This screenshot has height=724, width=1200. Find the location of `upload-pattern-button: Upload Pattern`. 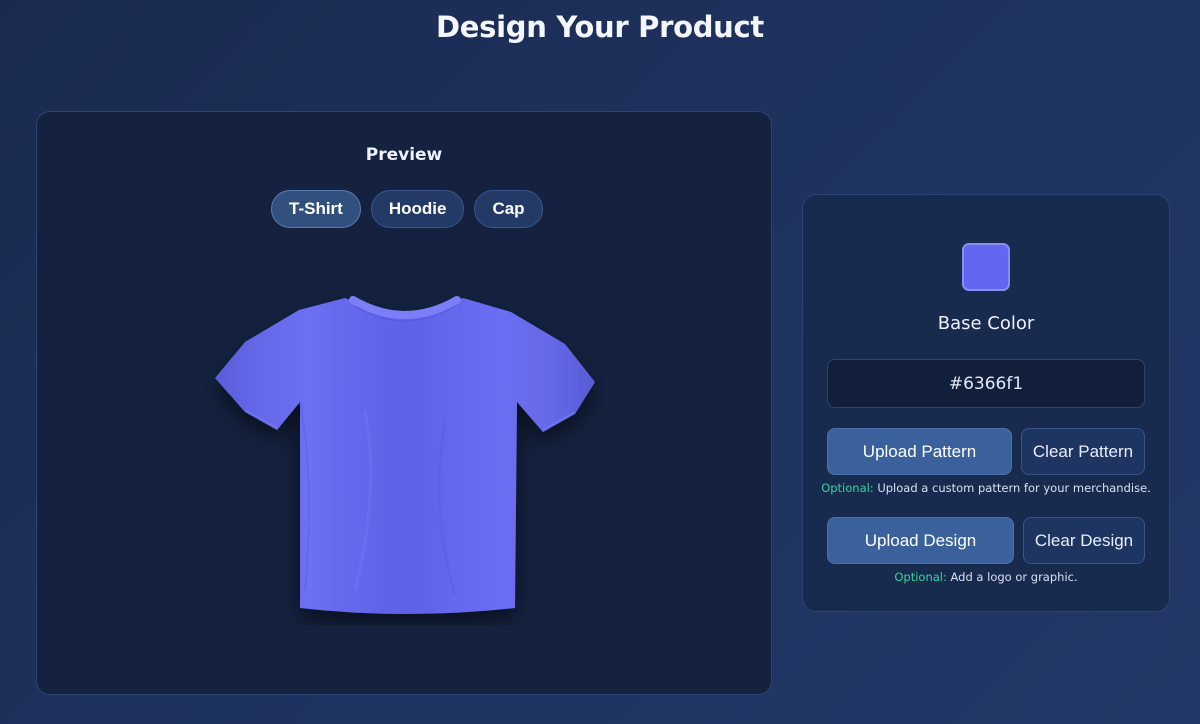

upload-pattern-button: Upload Pattern is located at coordinates (919, 451).